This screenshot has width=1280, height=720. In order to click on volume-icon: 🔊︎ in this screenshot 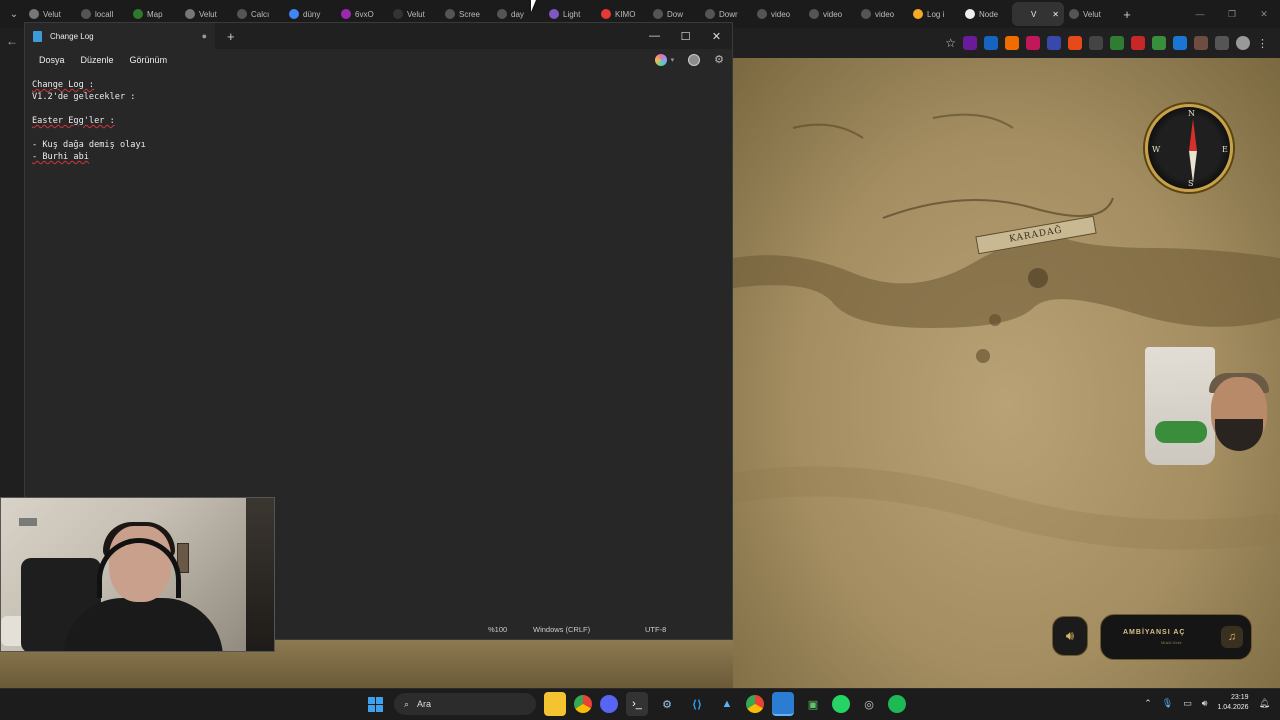, I will do `click(1205, 703)`.